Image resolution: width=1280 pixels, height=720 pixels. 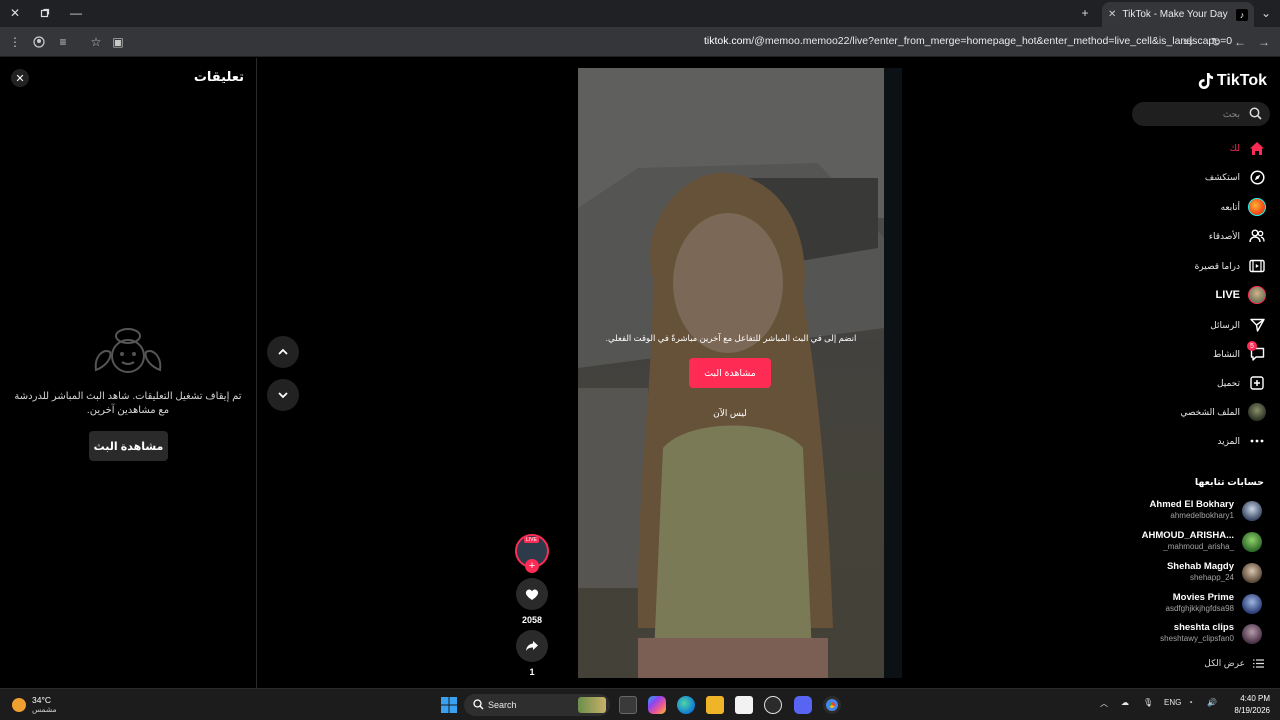 What do you see at coordinates (1197, 511) in the screenshot?
I see `followed-account: Ahmed El Bokhary ahmedelbokhary1` at bounding box center [1197, 511].